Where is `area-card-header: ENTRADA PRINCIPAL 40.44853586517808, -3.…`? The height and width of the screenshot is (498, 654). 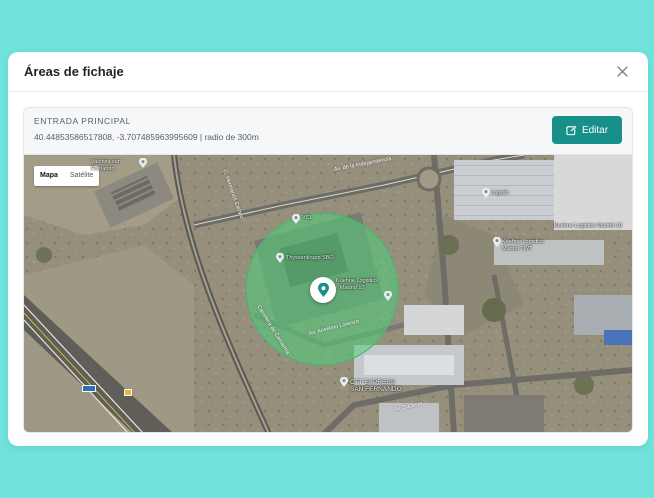
area-card-header: ENTRADA PRINCIPAL 40.44853586517808, -3.… is located at coordinates (328, 131).